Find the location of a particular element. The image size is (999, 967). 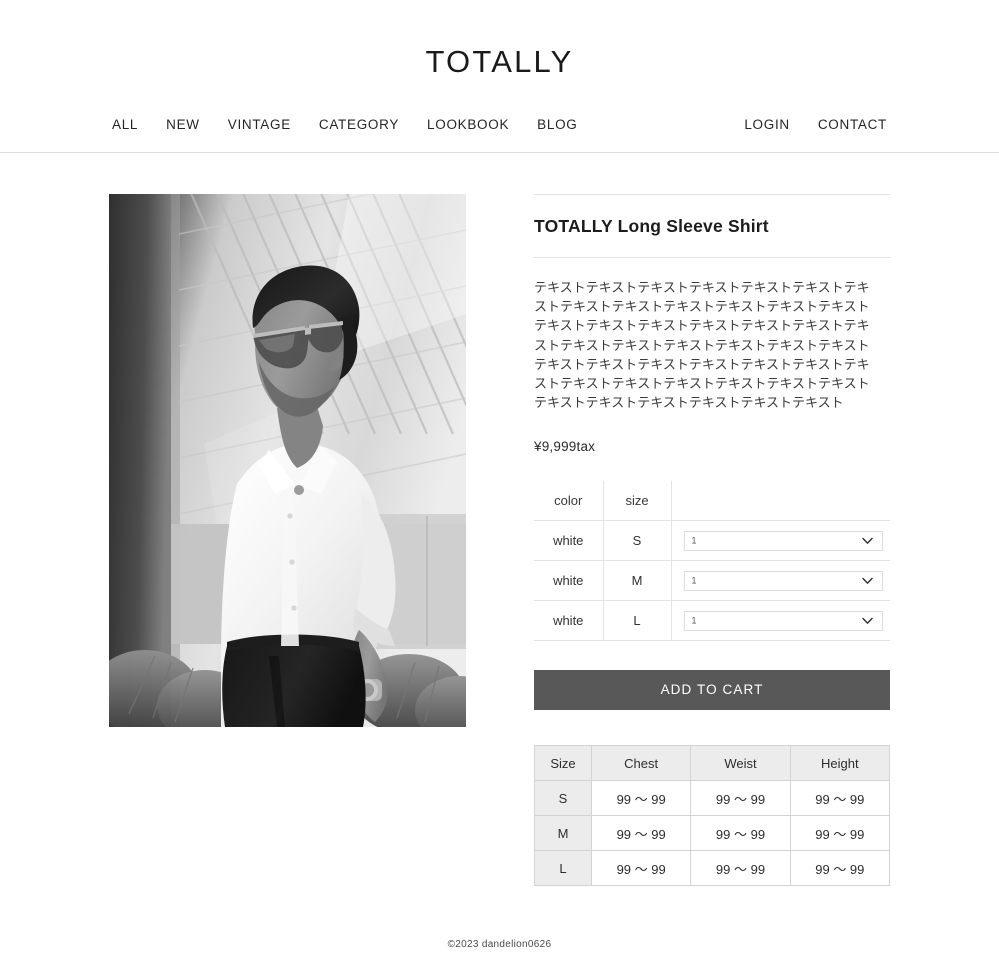

nav-link-category: CATEGORY is located at coordinates (359, 124).